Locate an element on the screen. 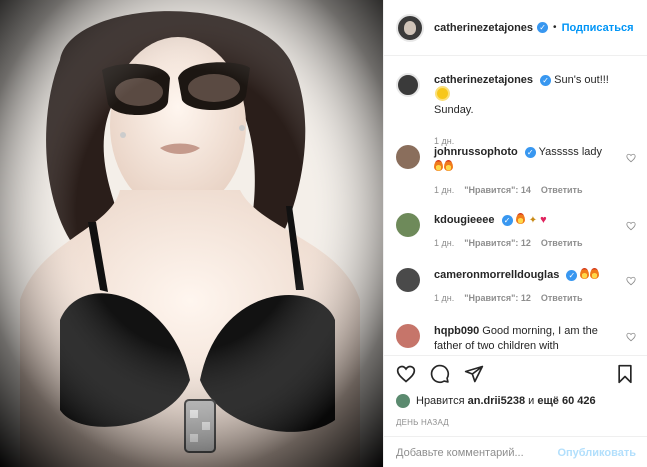  post-date: ДЕНЬ НАЗАД is located at coordinates (422, 422).